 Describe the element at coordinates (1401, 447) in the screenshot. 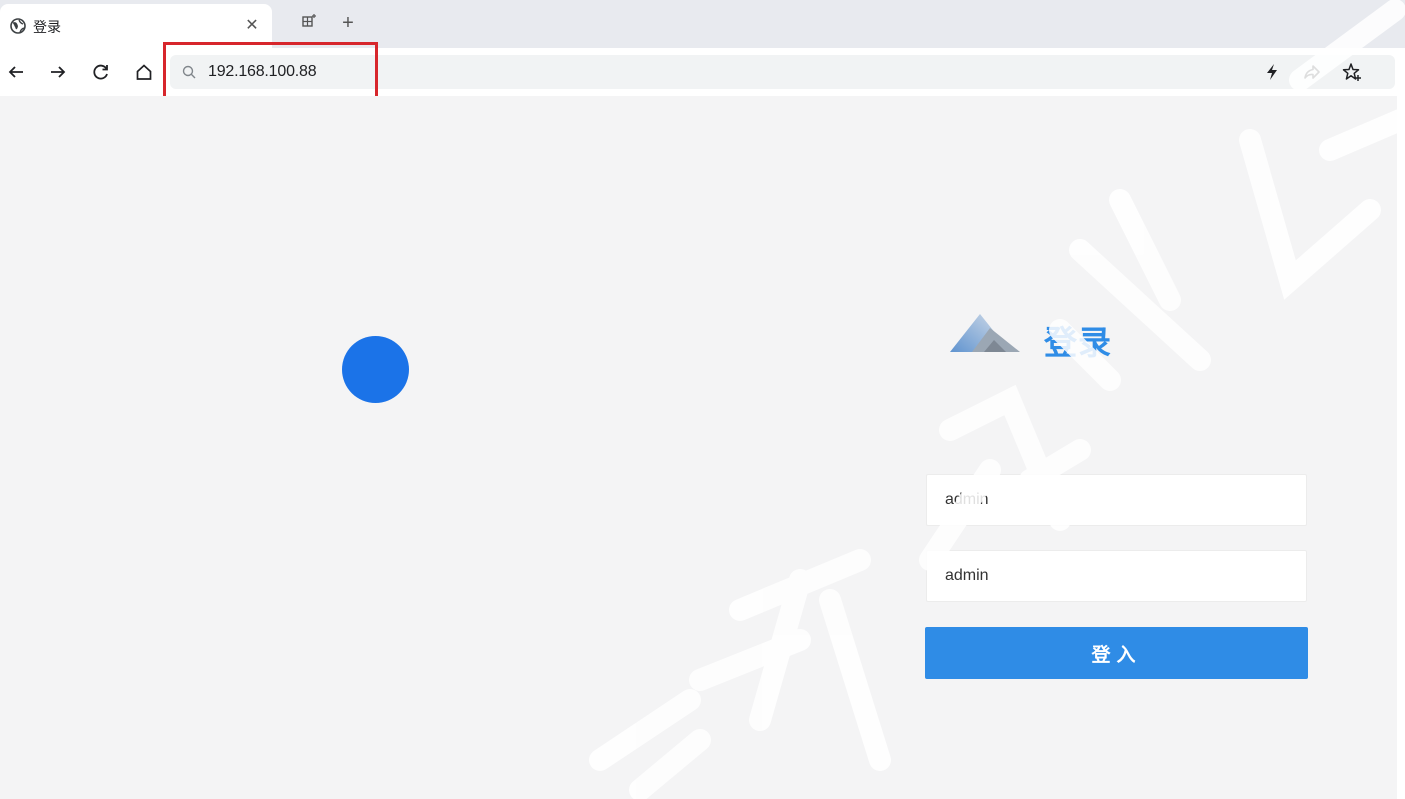

I see `page-edge` at that location.